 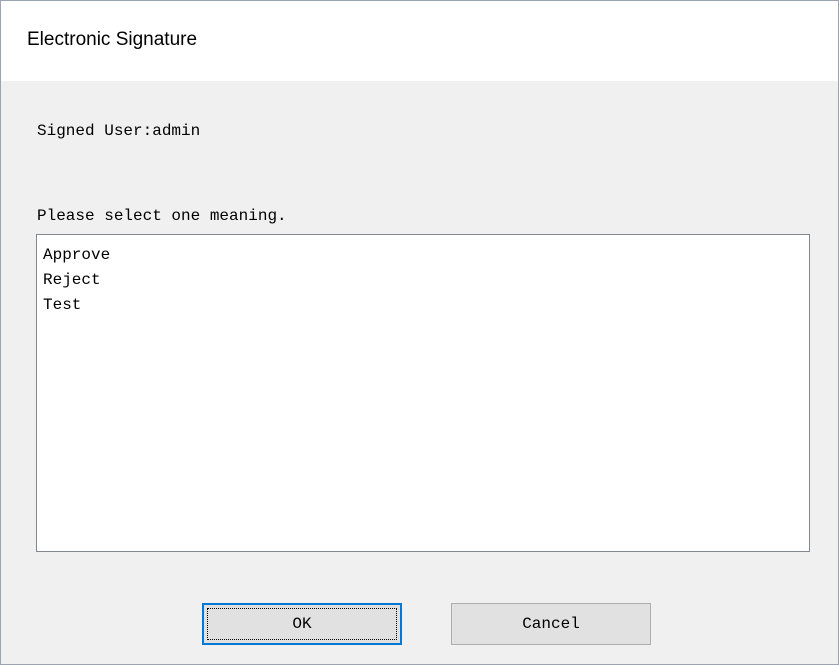 I want to click on signed-user-label: Signed User:admin, so click(x=119, y=131).